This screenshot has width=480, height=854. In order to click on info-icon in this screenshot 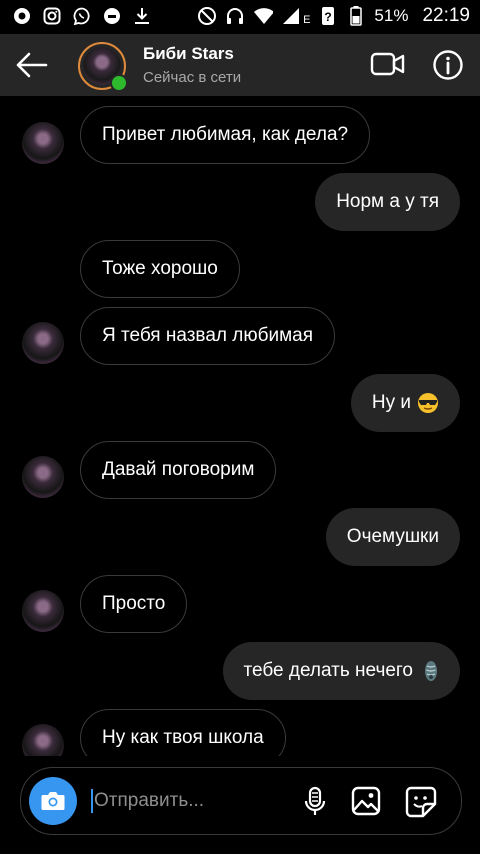, I will do `click(448, 65)`.